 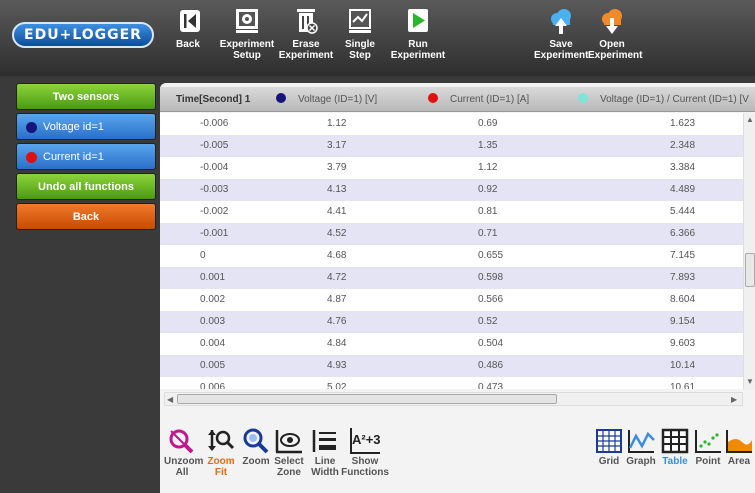 What do you see at coordinates (433, 98) in the screenshot?
I see `current-legend-dot` at bounding box center [433, 98].